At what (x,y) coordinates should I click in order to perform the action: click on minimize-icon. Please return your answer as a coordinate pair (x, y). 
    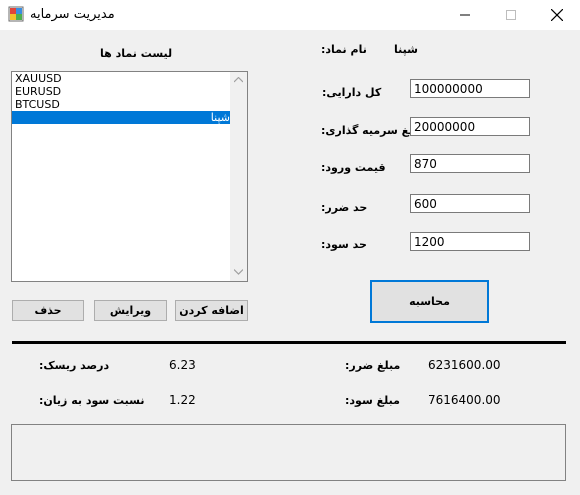
    Looking at the image, I should click on (465, 15).